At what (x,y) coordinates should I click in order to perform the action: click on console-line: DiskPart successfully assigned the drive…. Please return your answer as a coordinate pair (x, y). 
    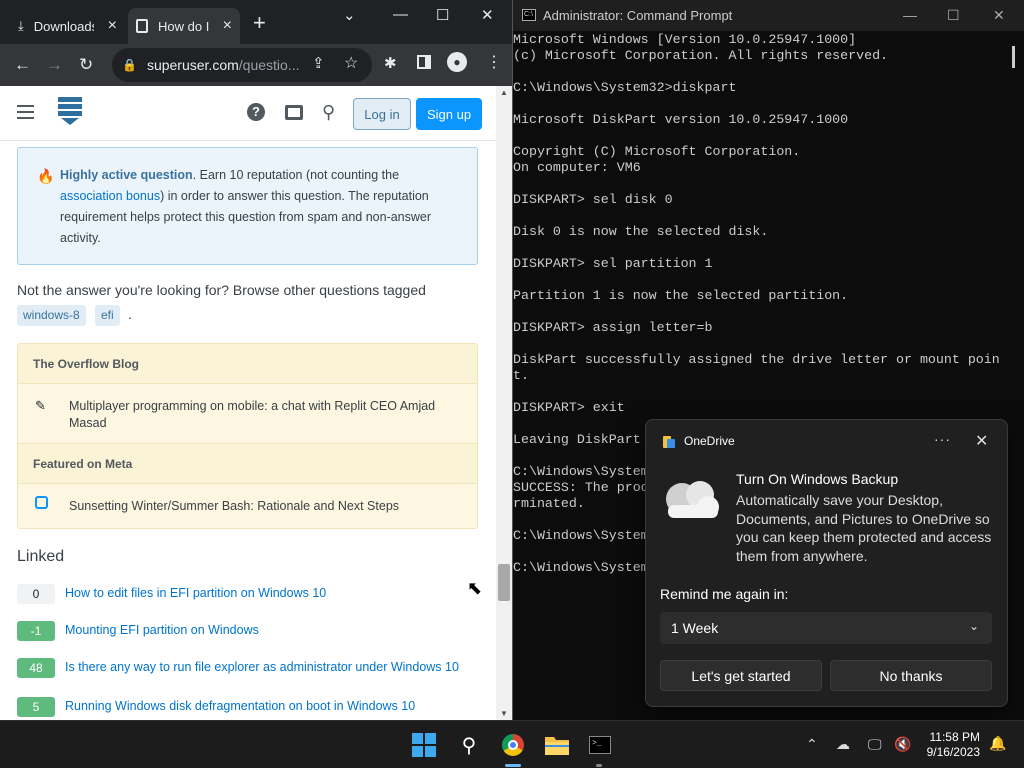
    Looking at the image, I should click on (756, 359).